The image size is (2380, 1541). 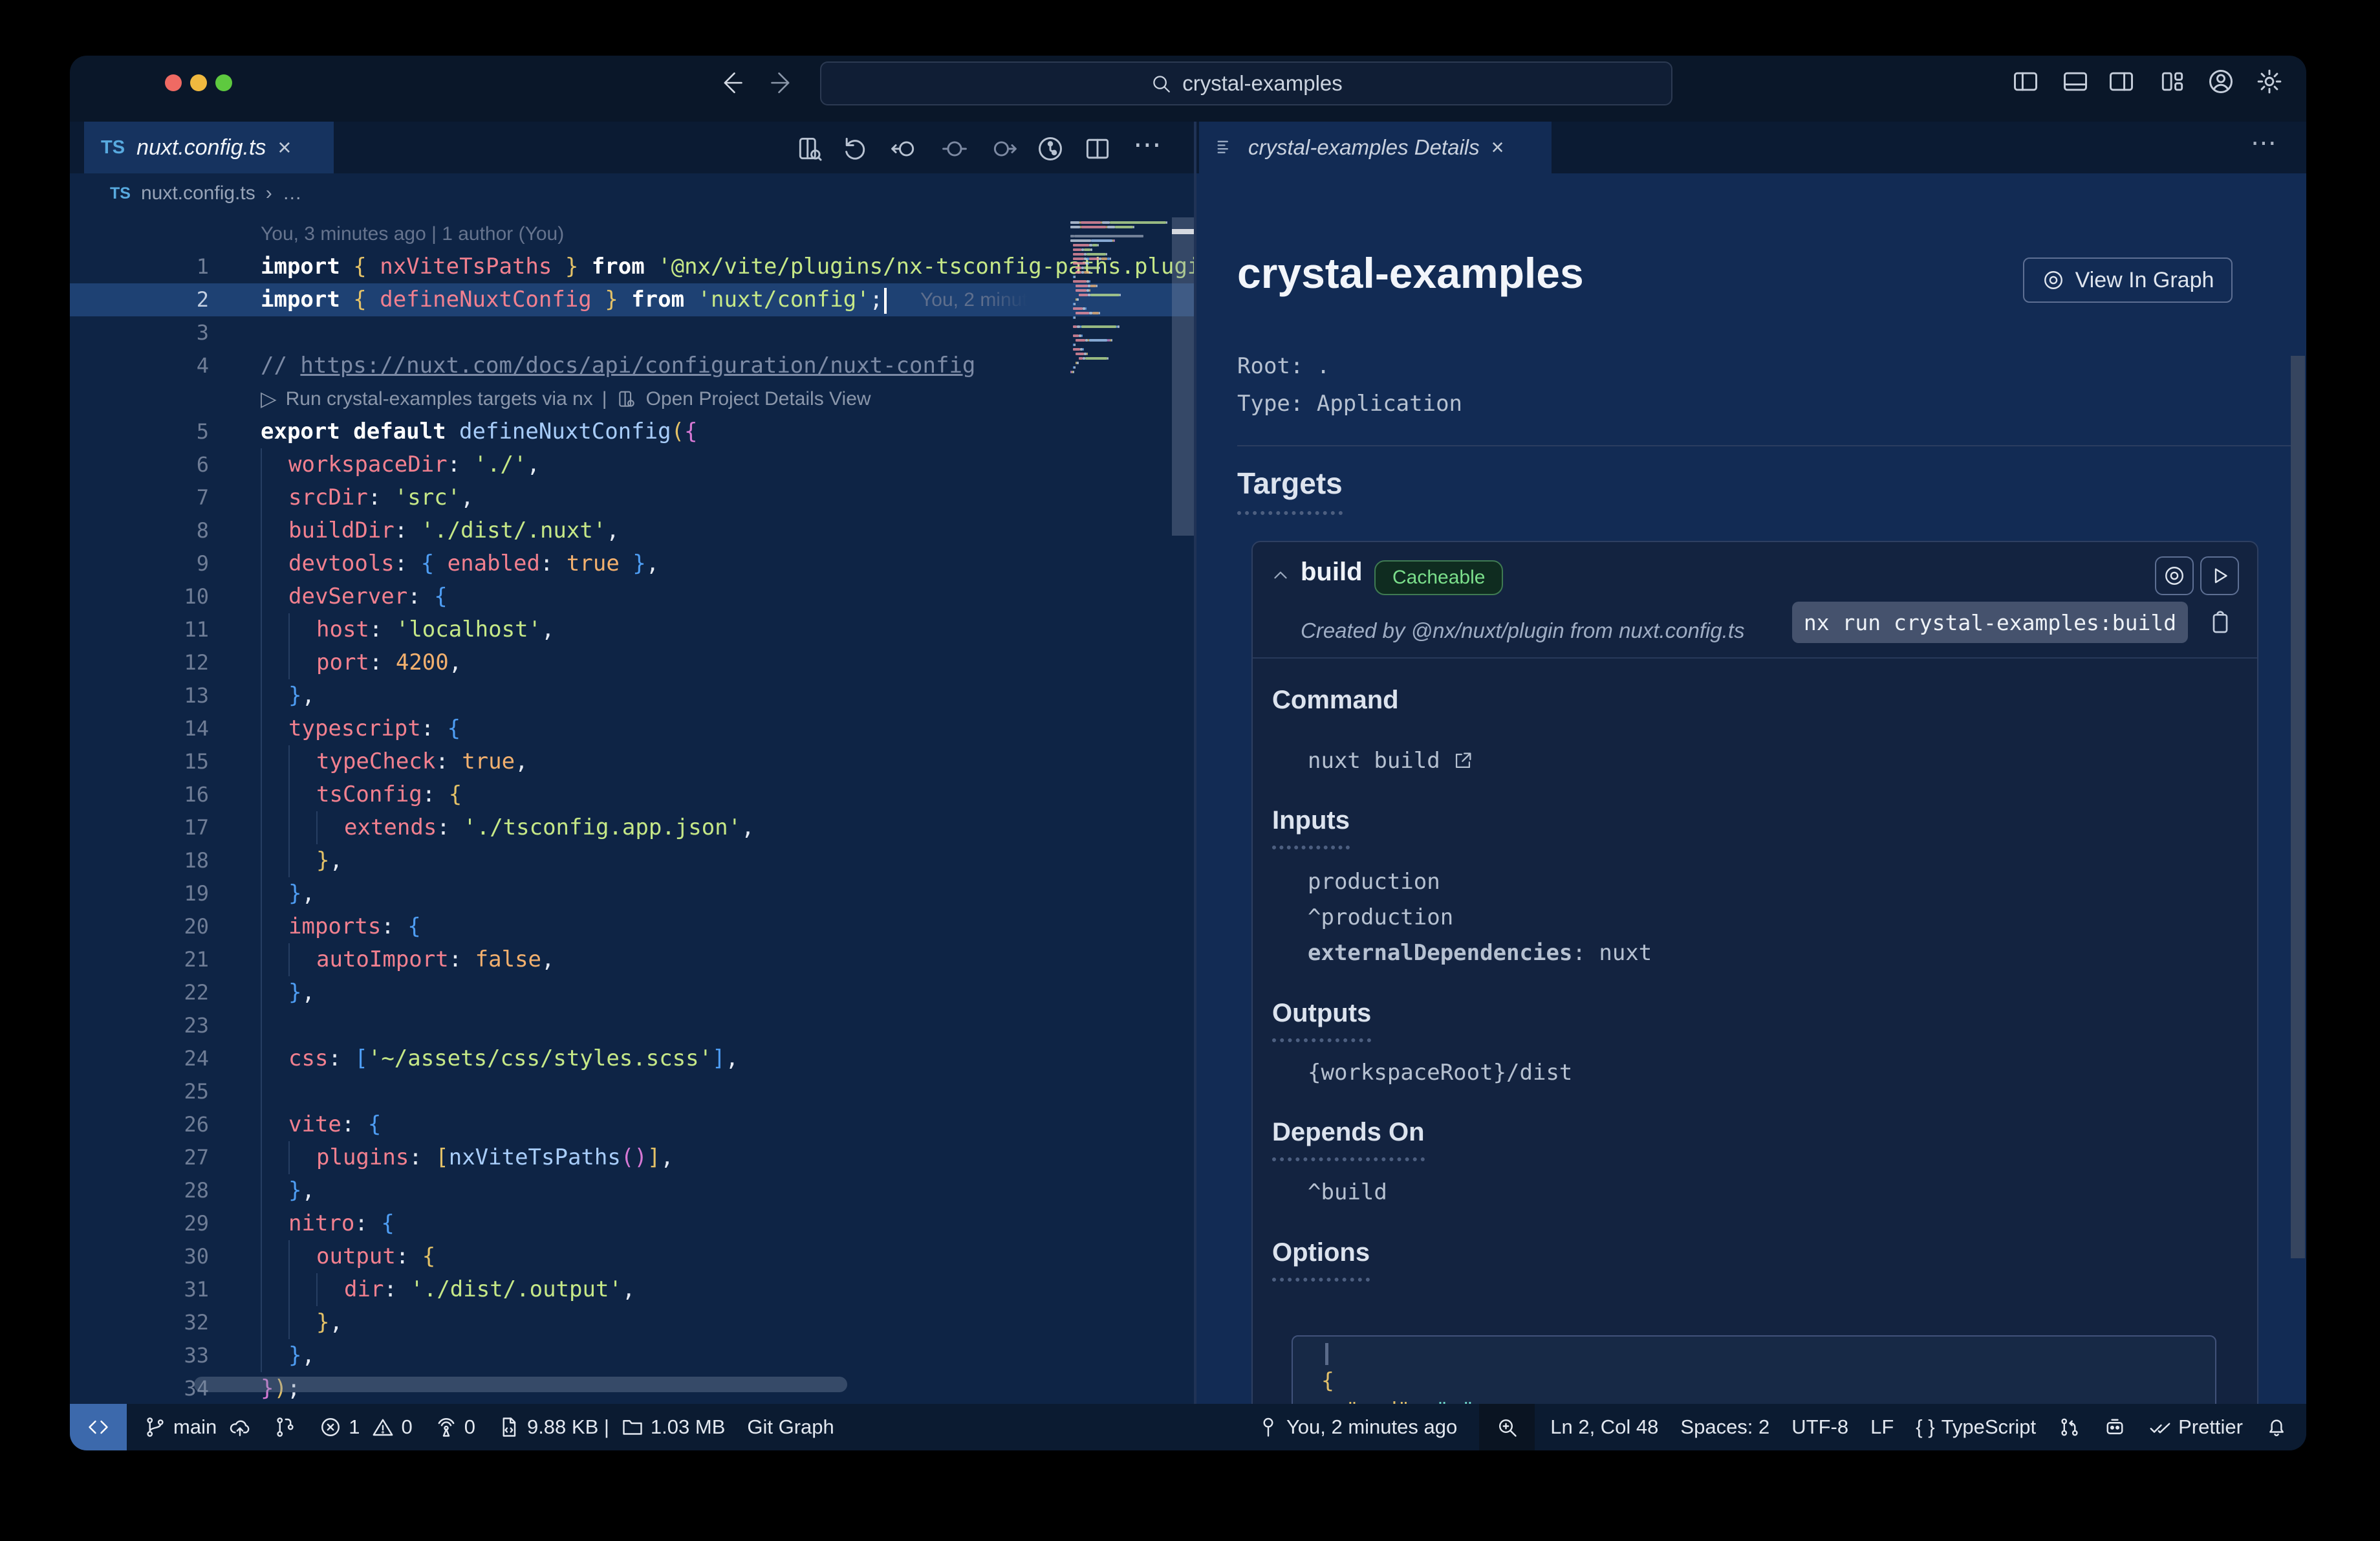 I want to click on tab-project-details: crystal-examples Details ×, so click(x=1375, y=147).